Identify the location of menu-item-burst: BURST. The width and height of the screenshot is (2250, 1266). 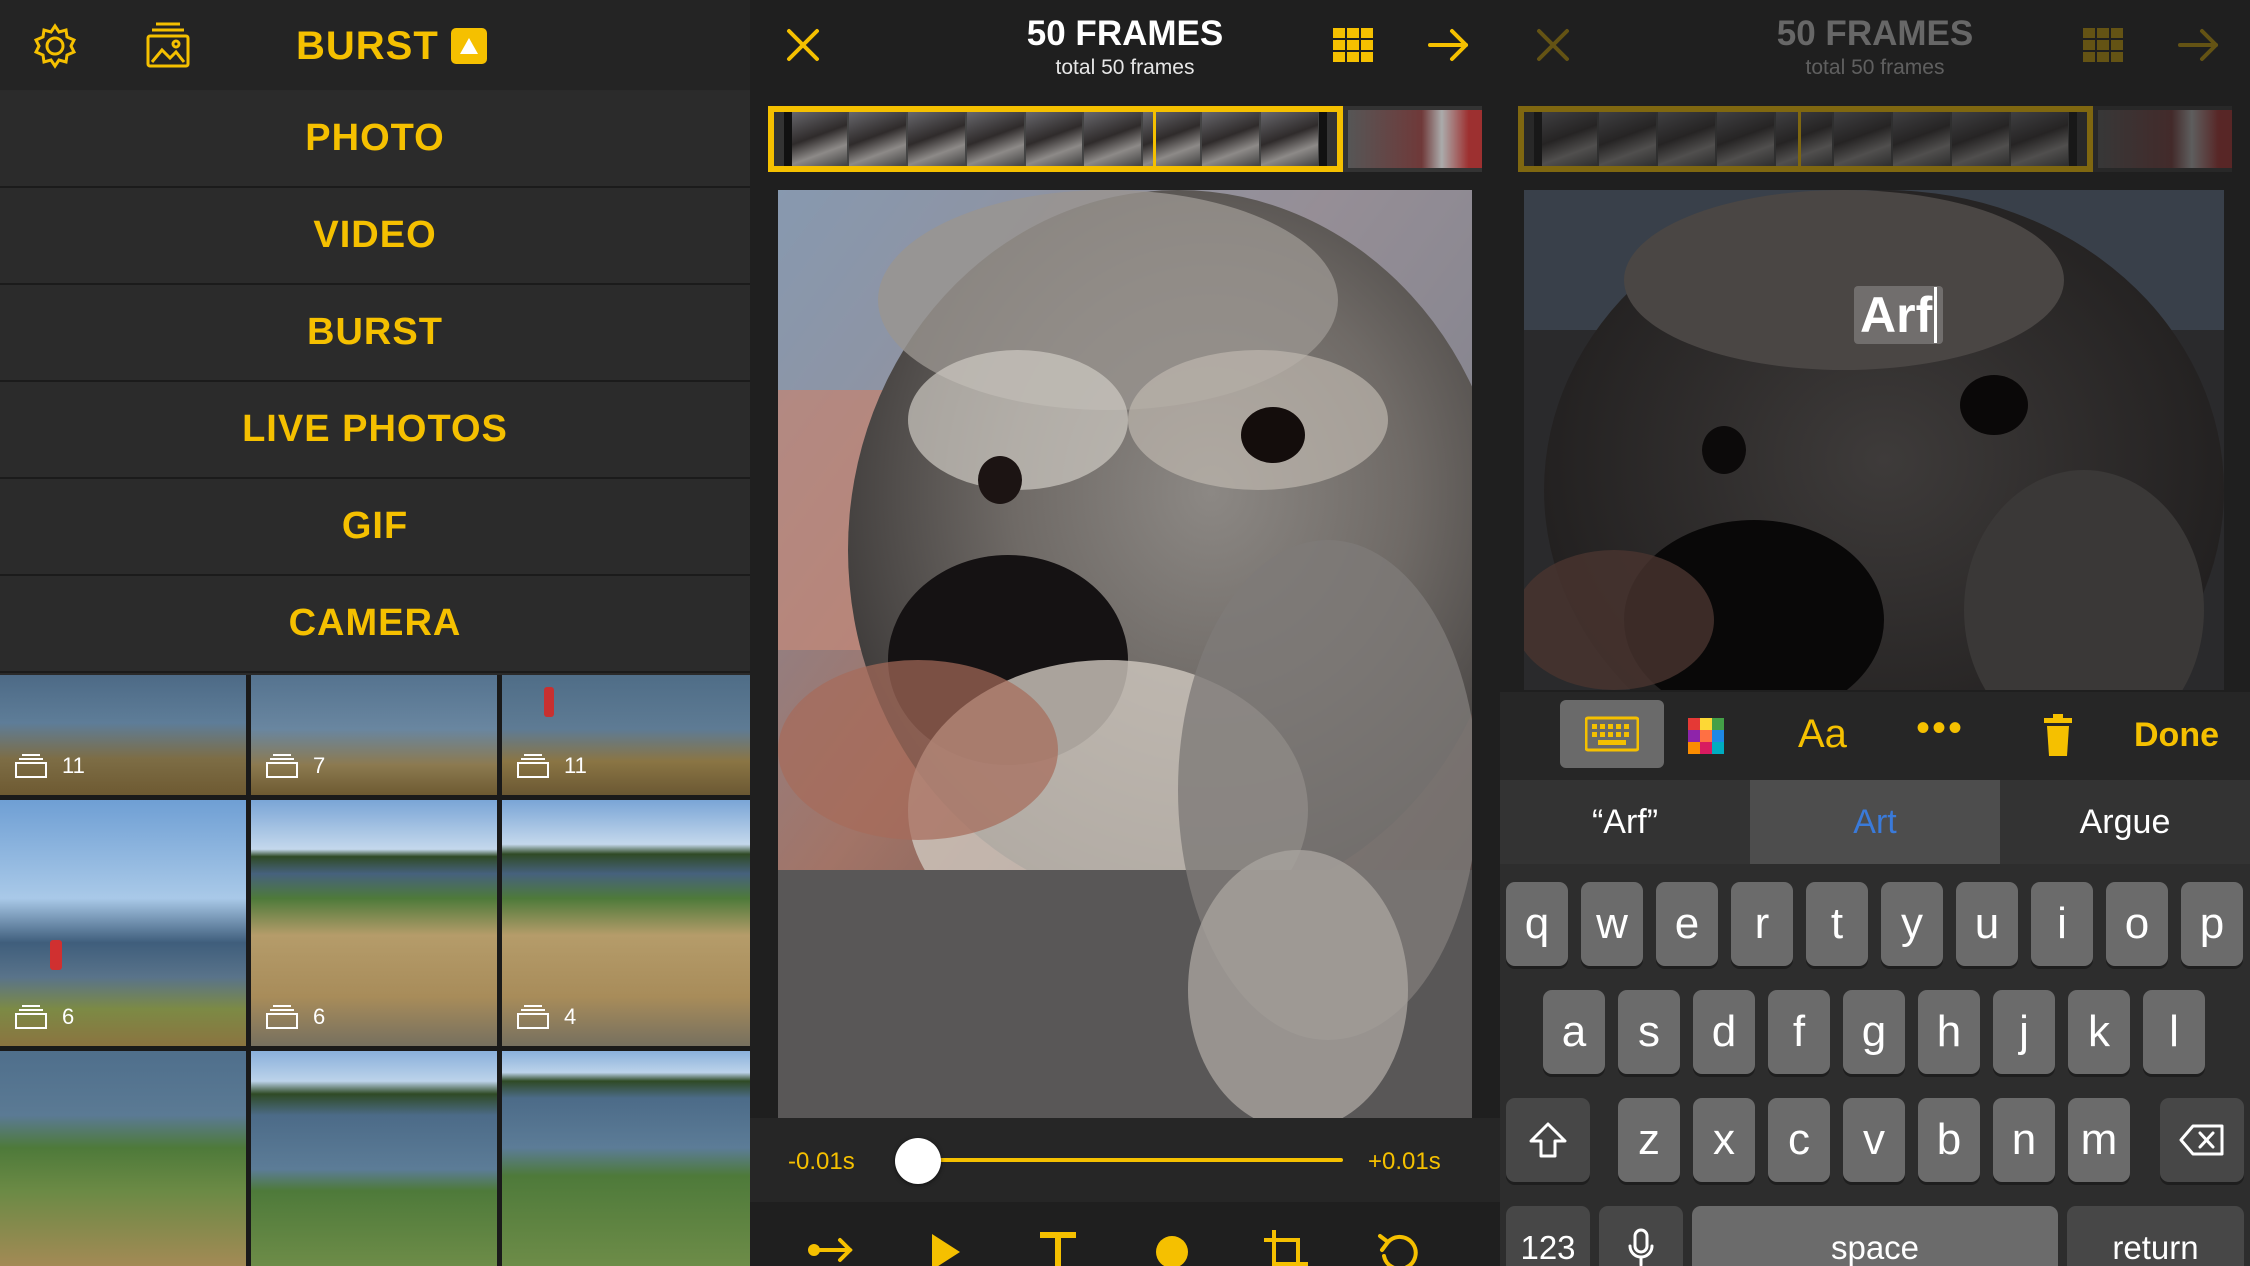
(375, 333).